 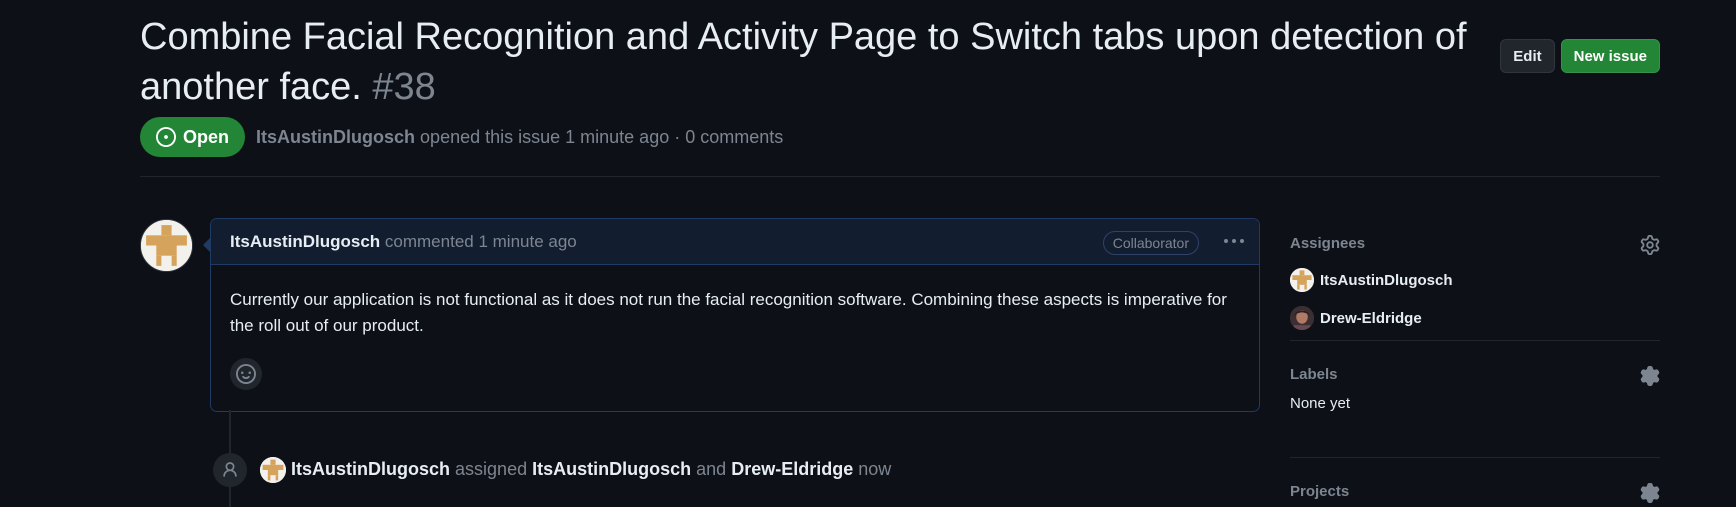 What do you see at coordinates (874, 469) in the screenshot?
I see `timeline-time: now` at bounding box center [874, 469].